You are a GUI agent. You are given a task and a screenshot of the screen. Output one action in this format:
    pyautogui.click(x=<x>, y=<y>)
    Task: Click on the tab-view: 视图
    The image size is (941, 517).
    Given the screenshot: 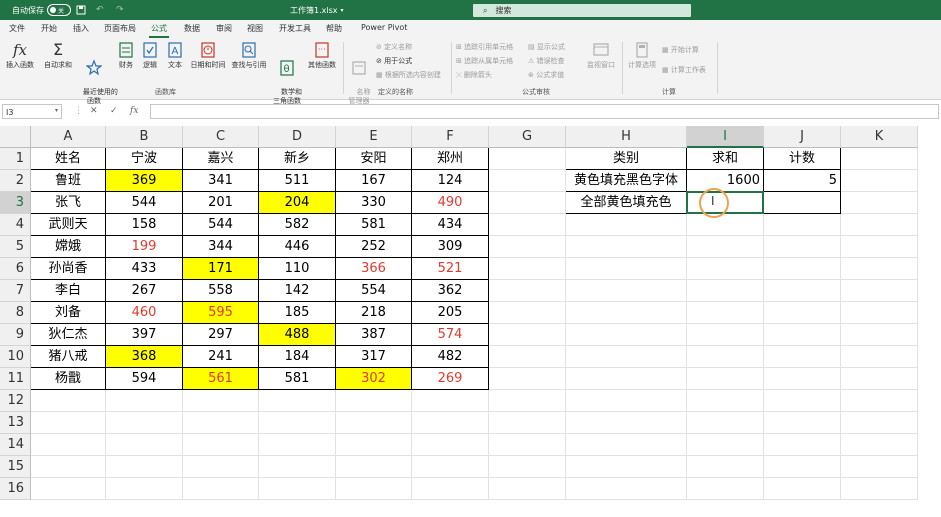 What is the action you would take?
    pyautogui.click(x=255, y=28)
    